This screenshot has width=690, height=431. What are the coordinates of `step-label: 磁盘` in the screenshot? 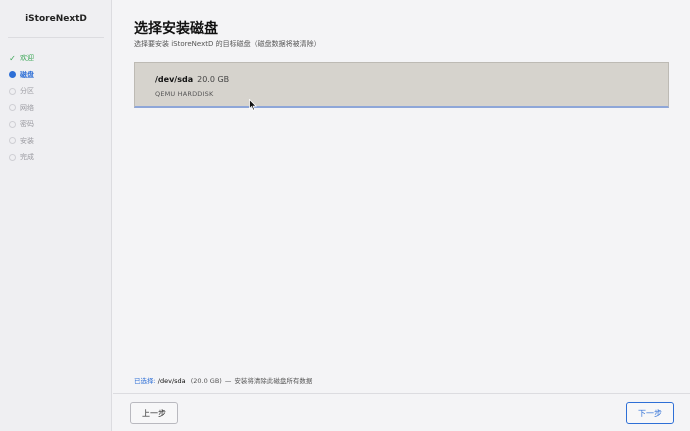 It's located at (27, 74).